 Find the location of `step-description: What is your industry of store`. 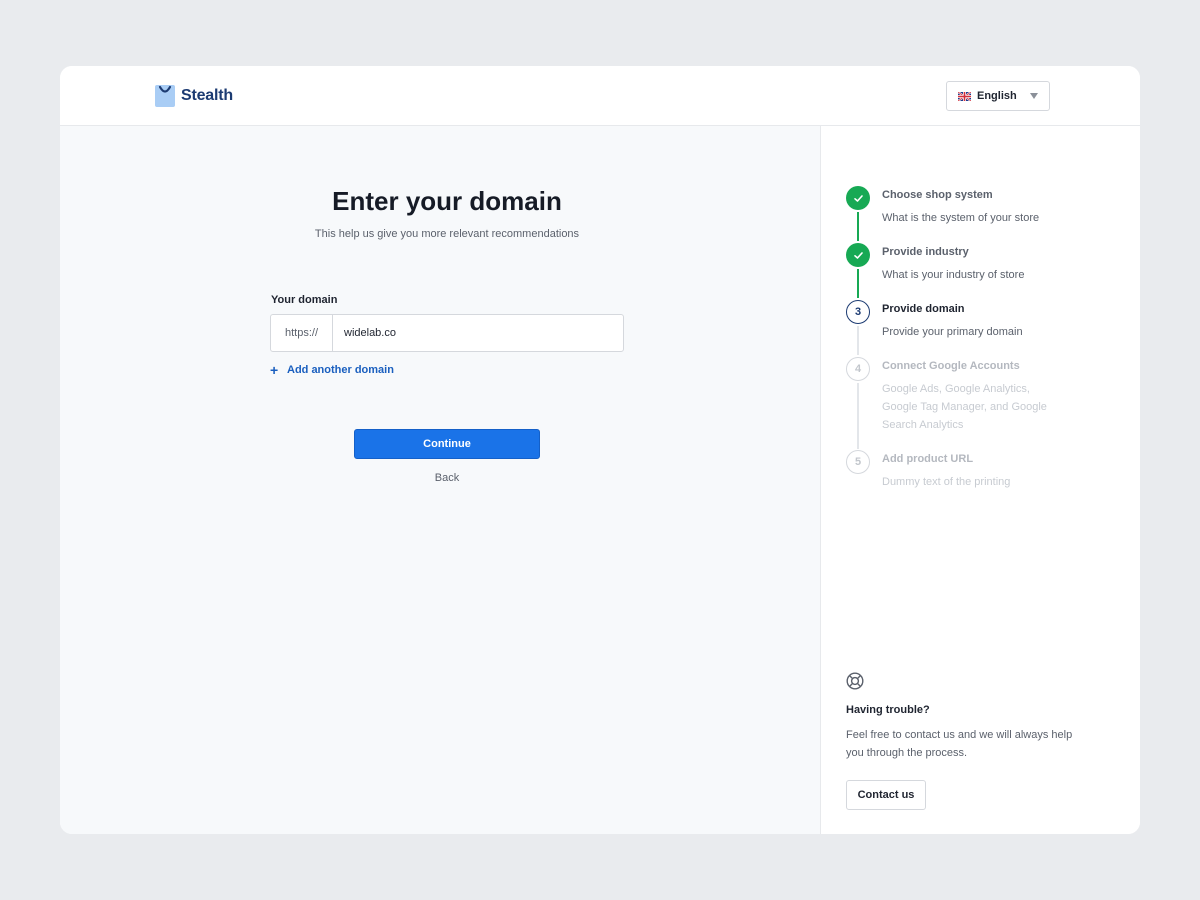

step-description: What is your industry of store is located at coordinates (953, 275).